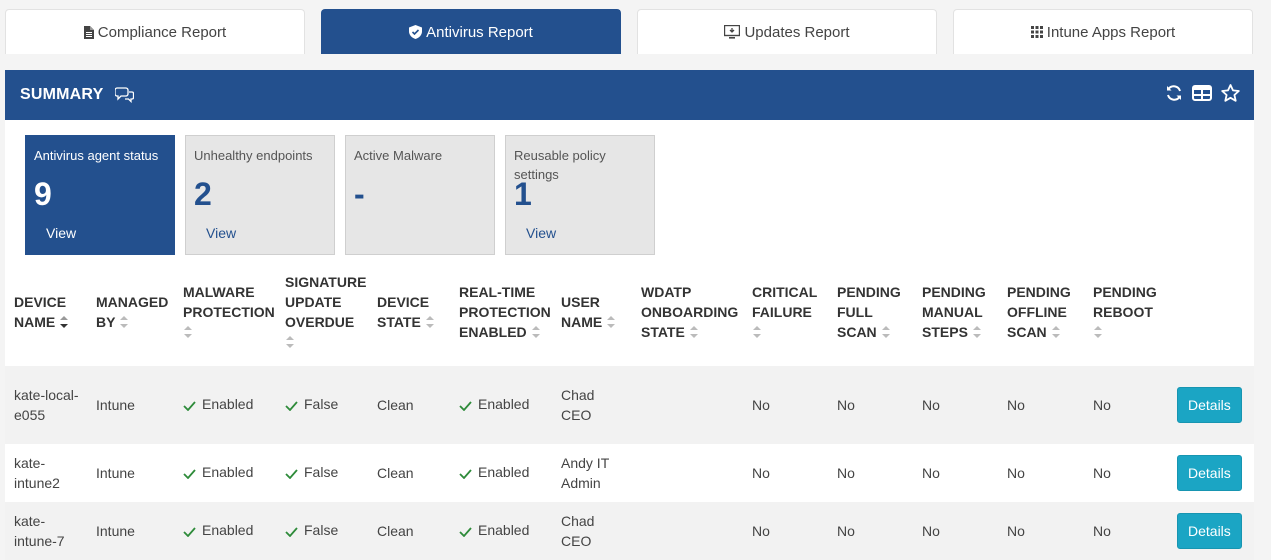  I want to click on card-label: Unhealthy endpoints, so click(253, 155).